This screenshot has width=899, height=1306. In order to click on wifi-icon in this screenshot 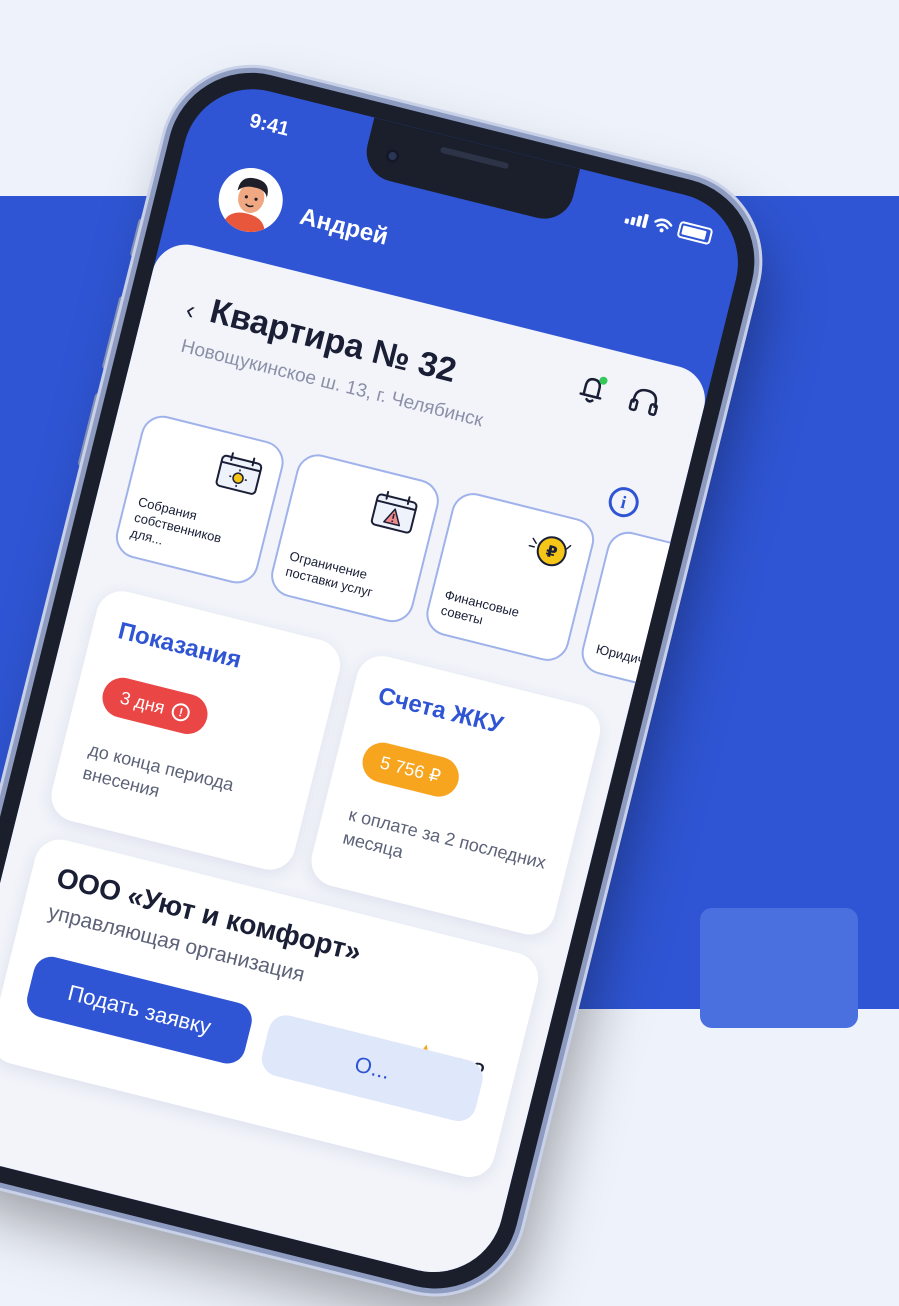, I will do `click(663, 225)`.